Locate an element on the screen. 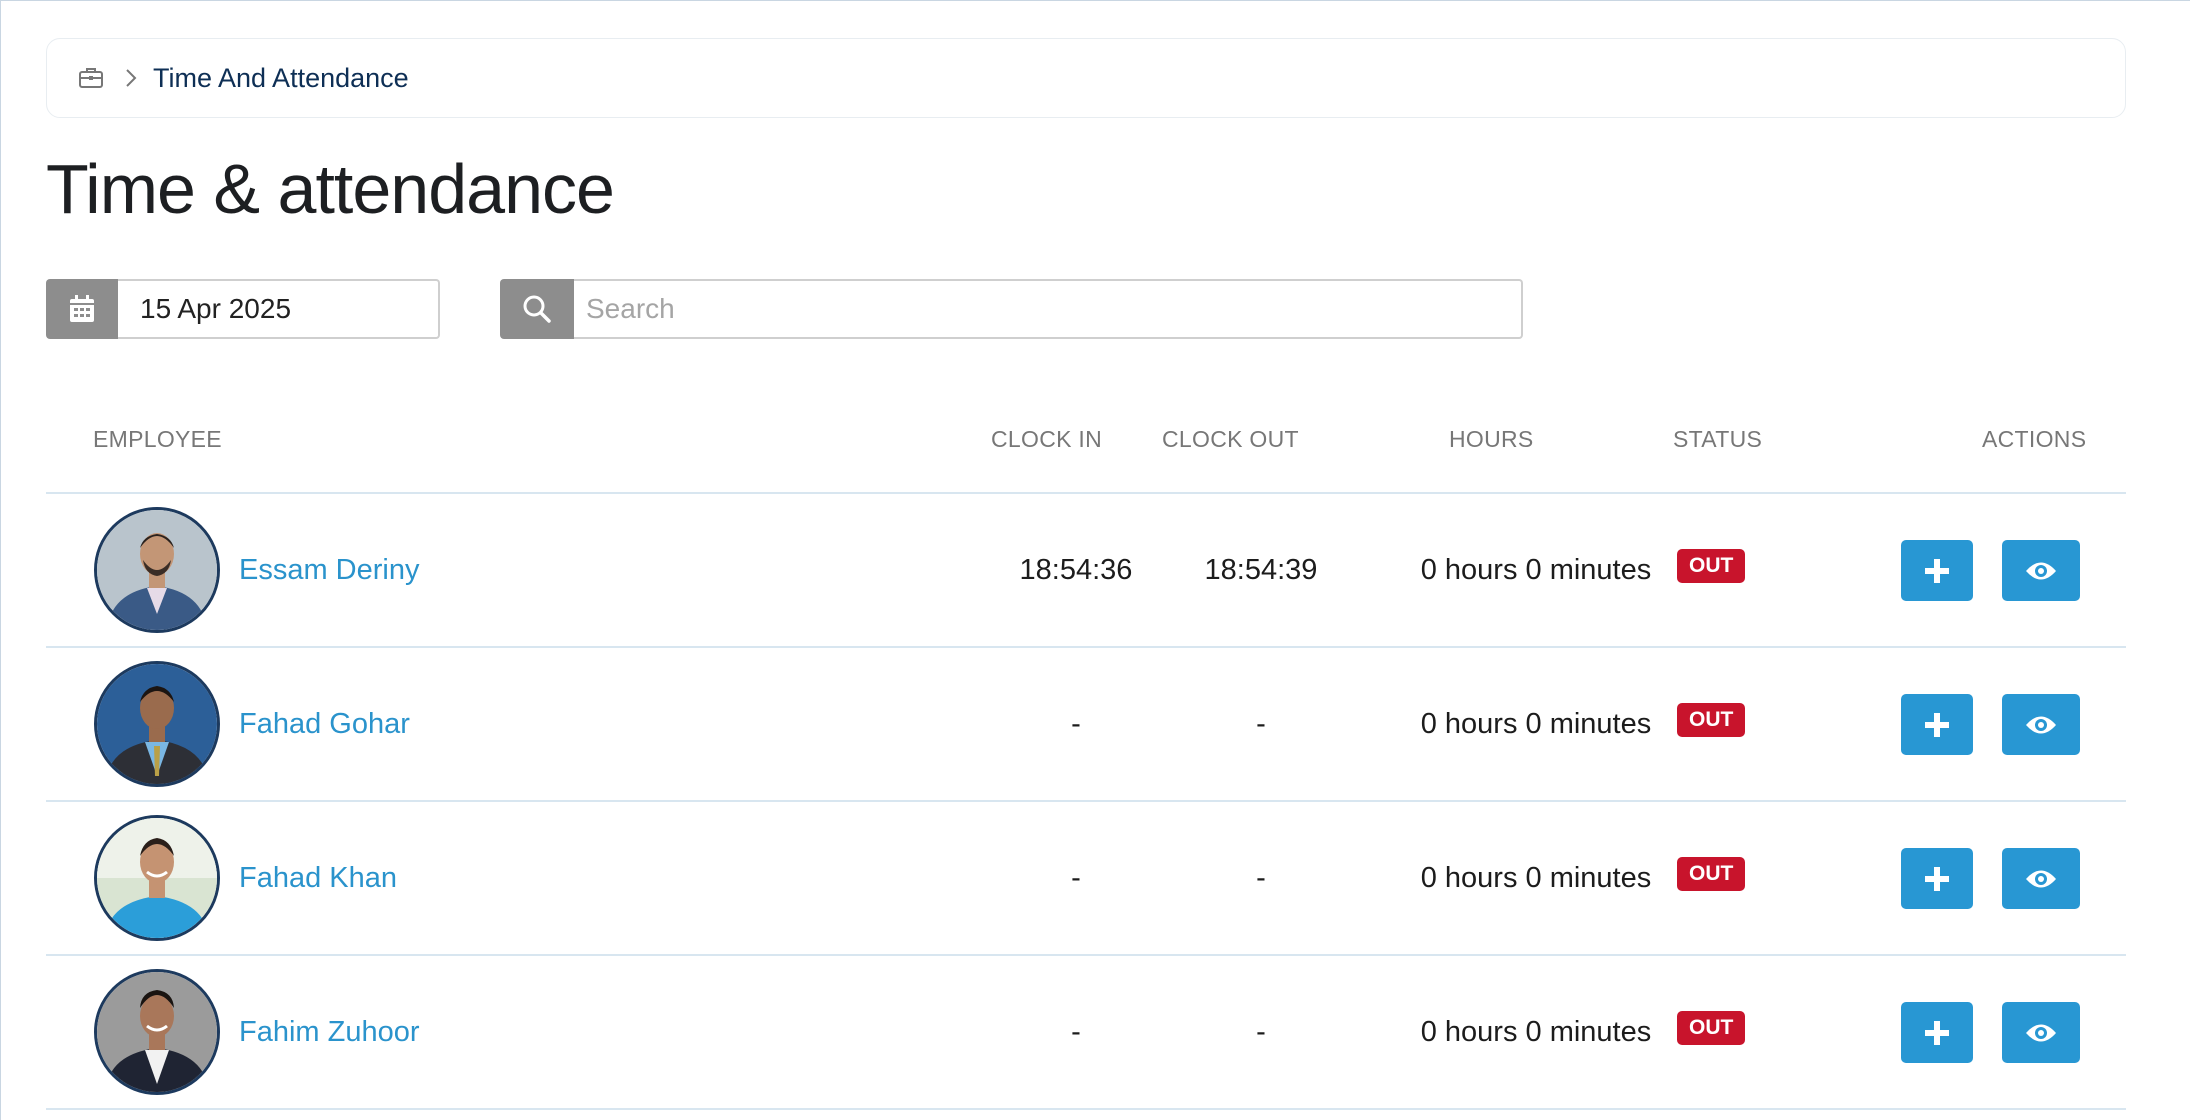  date-filter is located at coordinates (243, 309).